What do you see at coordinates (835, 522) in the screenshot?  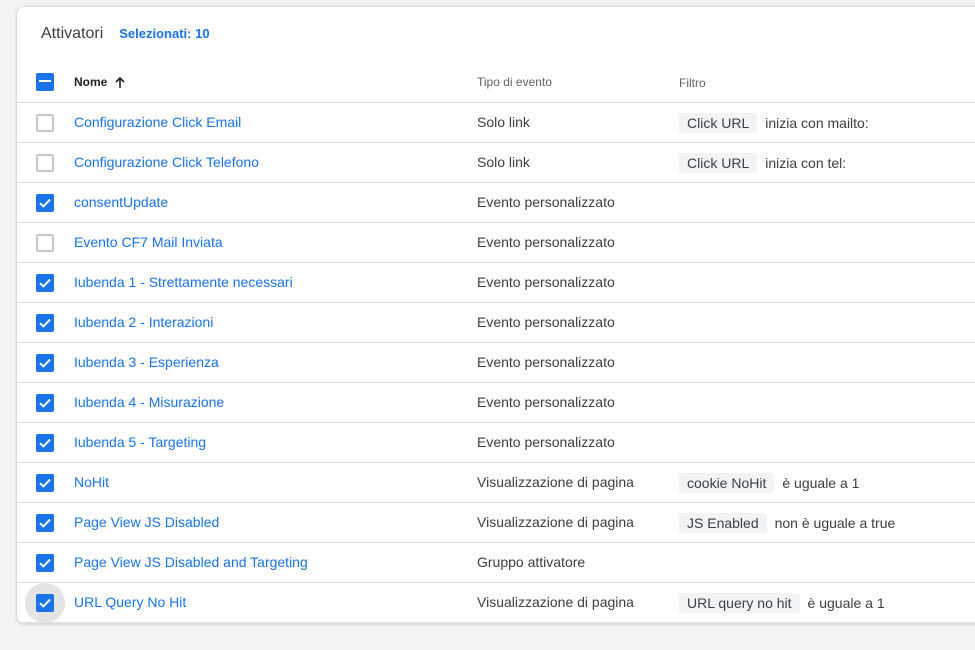 I see `filter-condition: non è uguale a true` at bounding box center [835, 522].